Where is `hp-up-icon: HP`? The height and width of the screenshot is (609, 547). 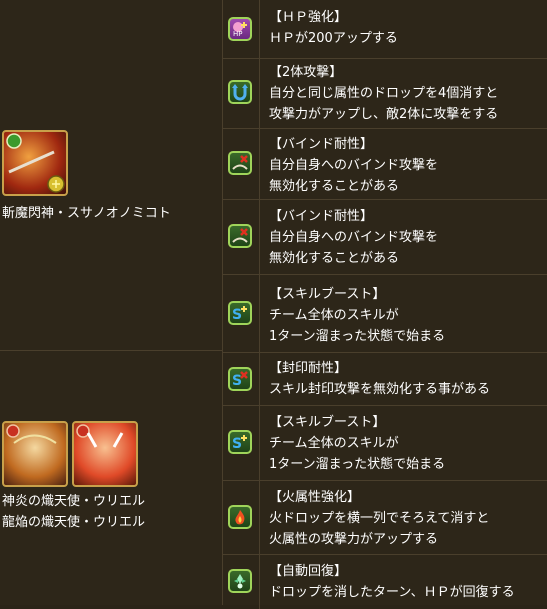
hp-up-icon: HP is located at coordinates (240, 29).